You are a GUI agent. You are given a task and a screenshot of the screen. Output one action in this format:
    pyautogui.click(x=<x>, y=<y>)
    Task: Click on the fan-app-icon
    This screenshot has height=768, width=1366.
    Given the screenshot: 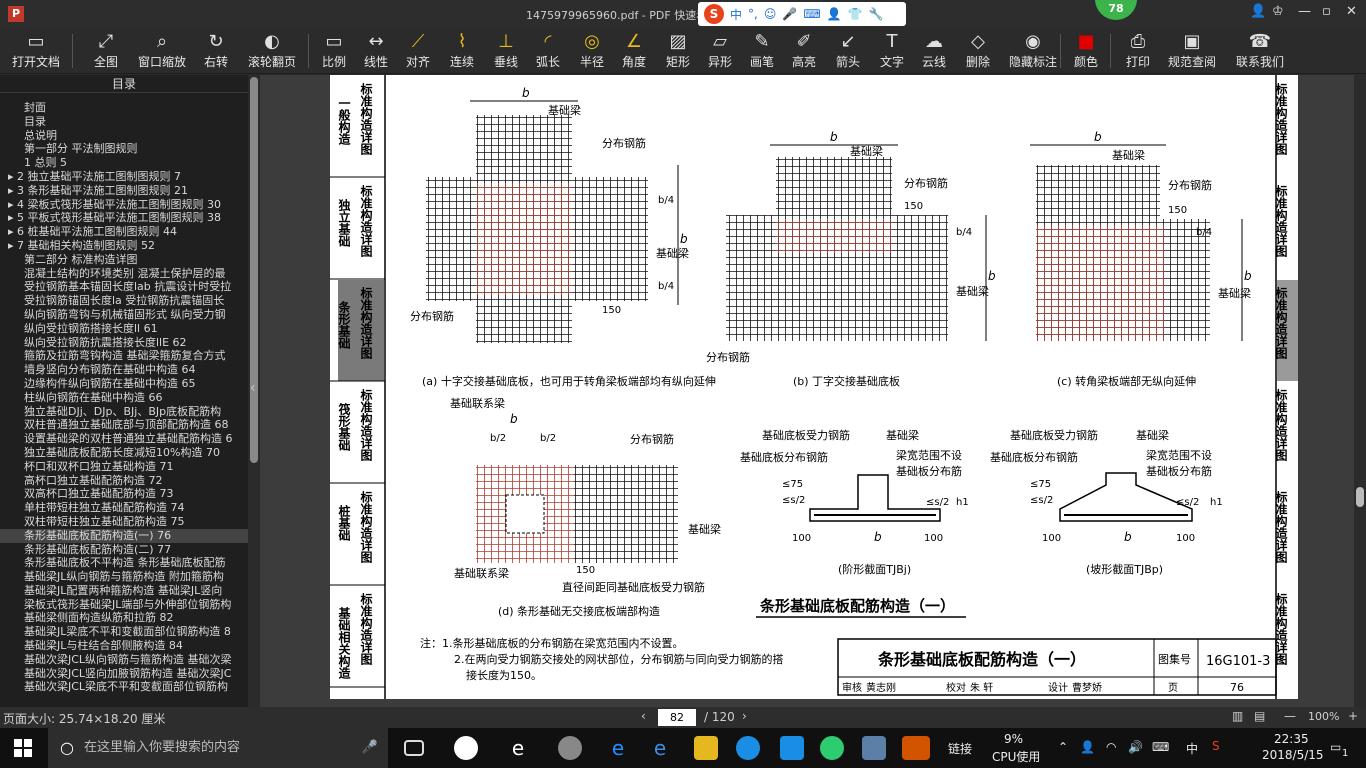 What is the action you would take?
    pyautogui.click(x=466, y=748)
    